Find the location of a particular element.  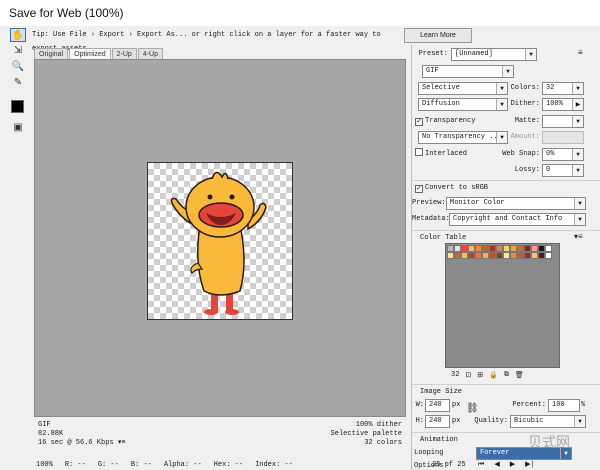

hand-tool-icon: ✋ is located at coordinates (18, 35).